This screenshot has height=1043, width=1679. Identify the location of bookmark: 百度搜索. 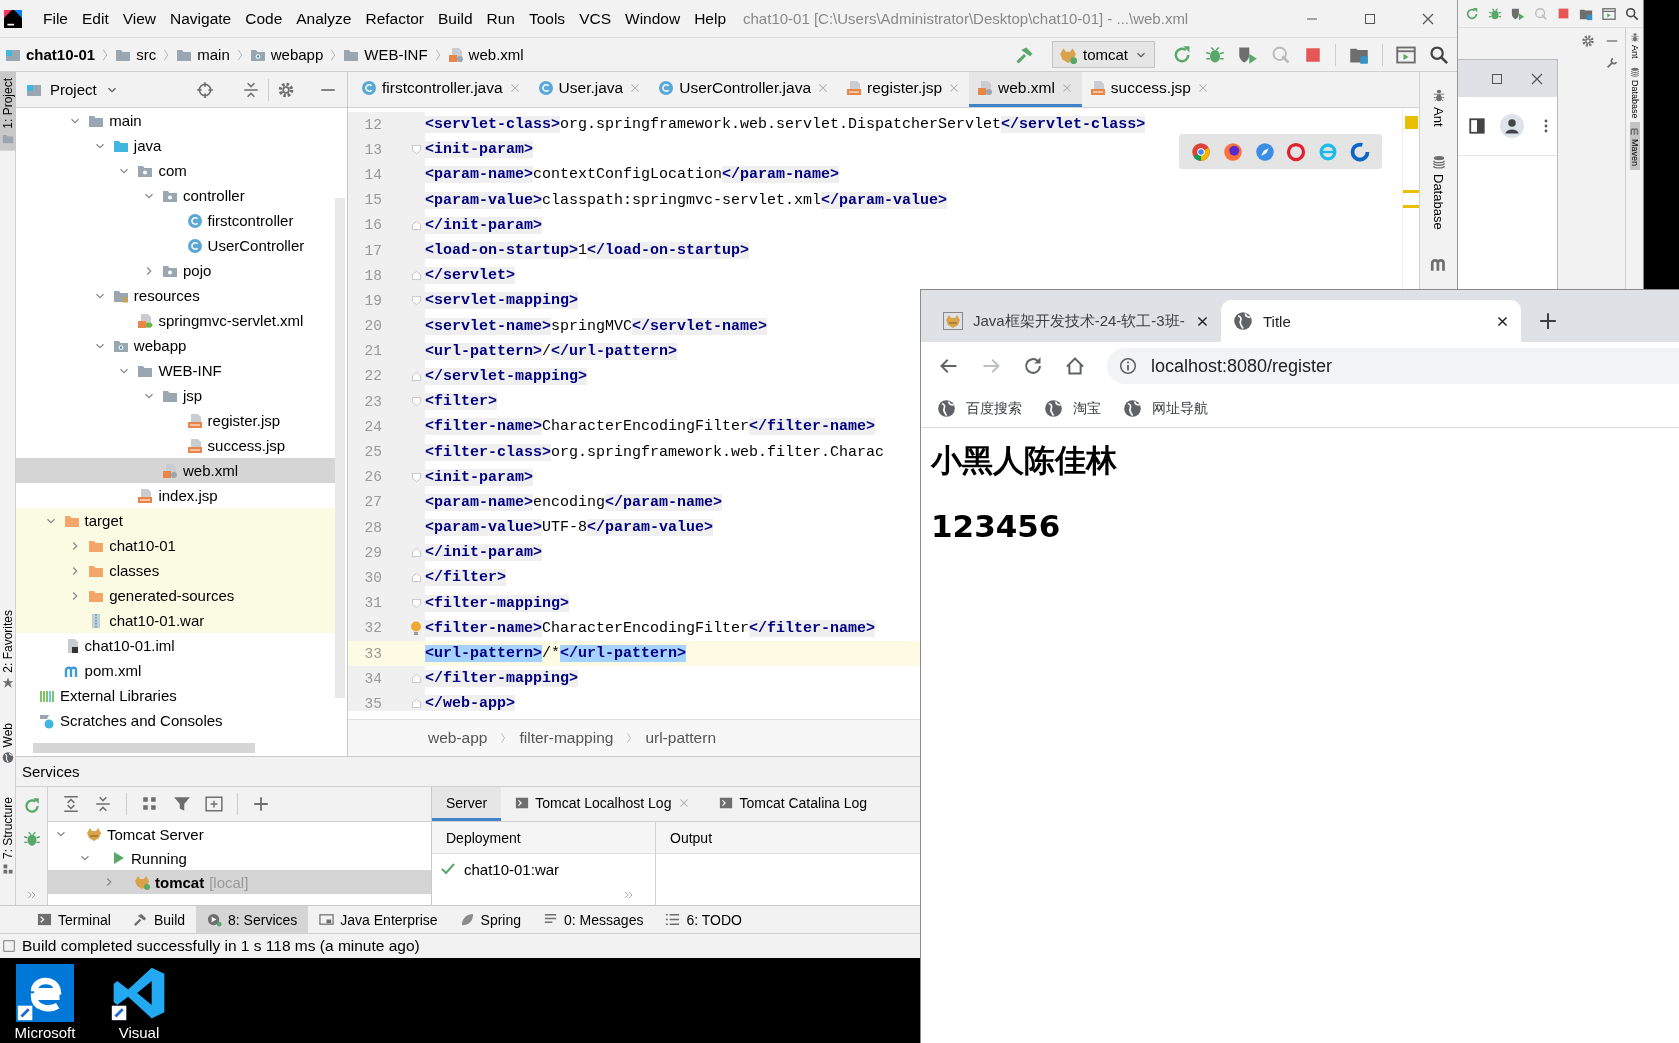
(979, 408).